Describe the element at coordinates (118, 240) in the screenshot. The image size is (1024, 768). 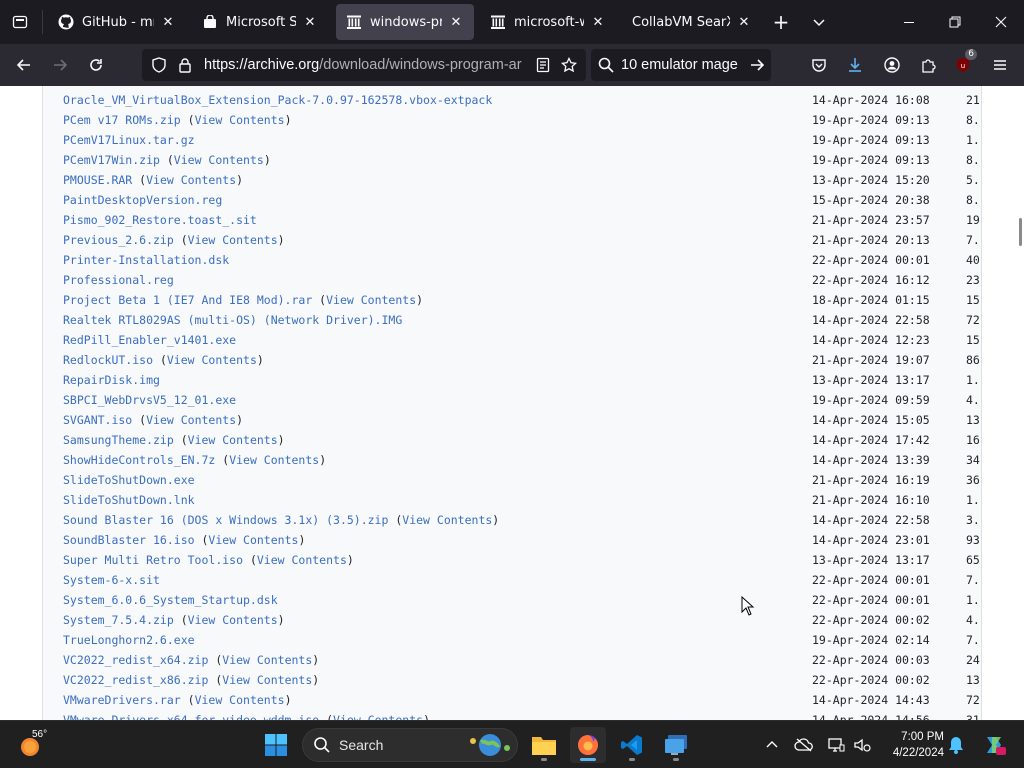
I see `file-link: Previous_2.6.zip` at that location.